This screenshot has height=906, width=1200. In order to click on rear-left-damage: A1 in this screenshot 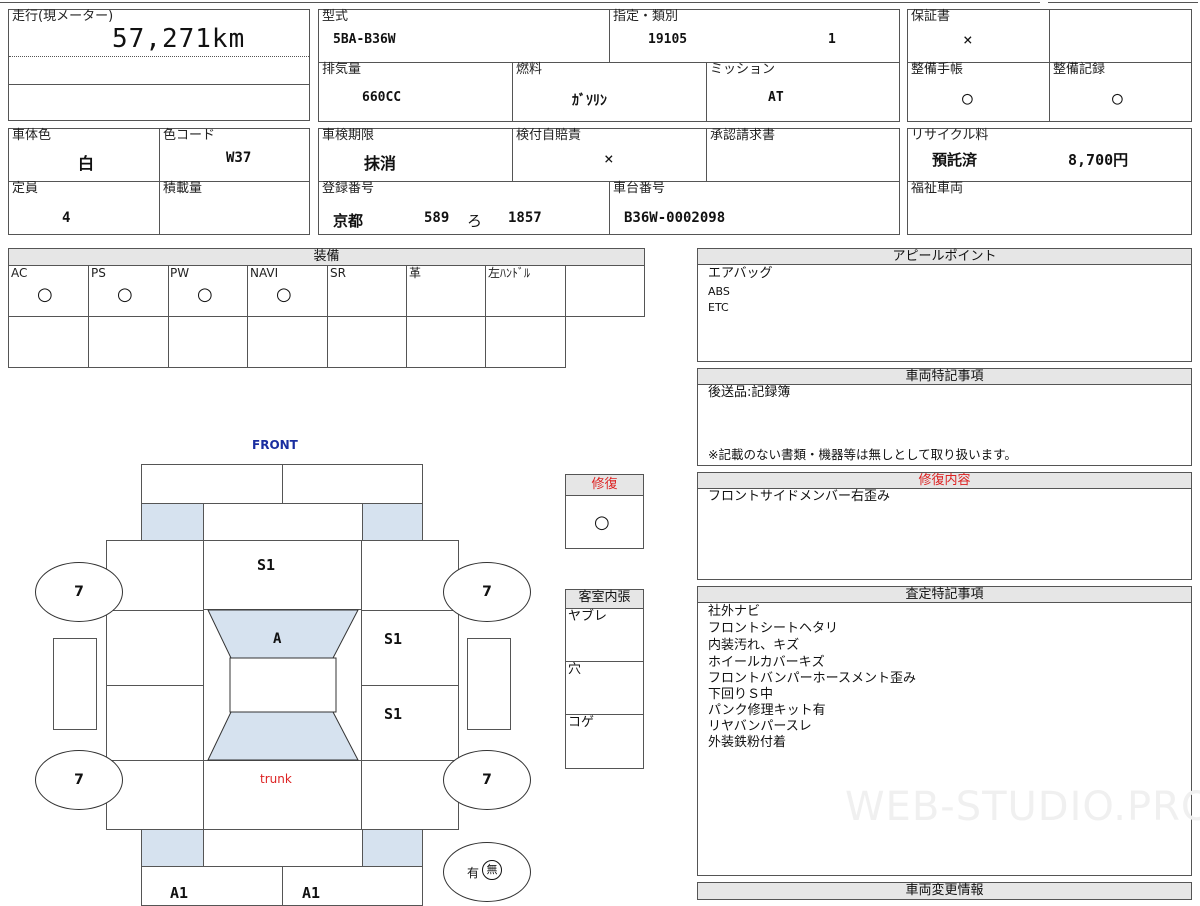, I will do `click(179, 893)`.